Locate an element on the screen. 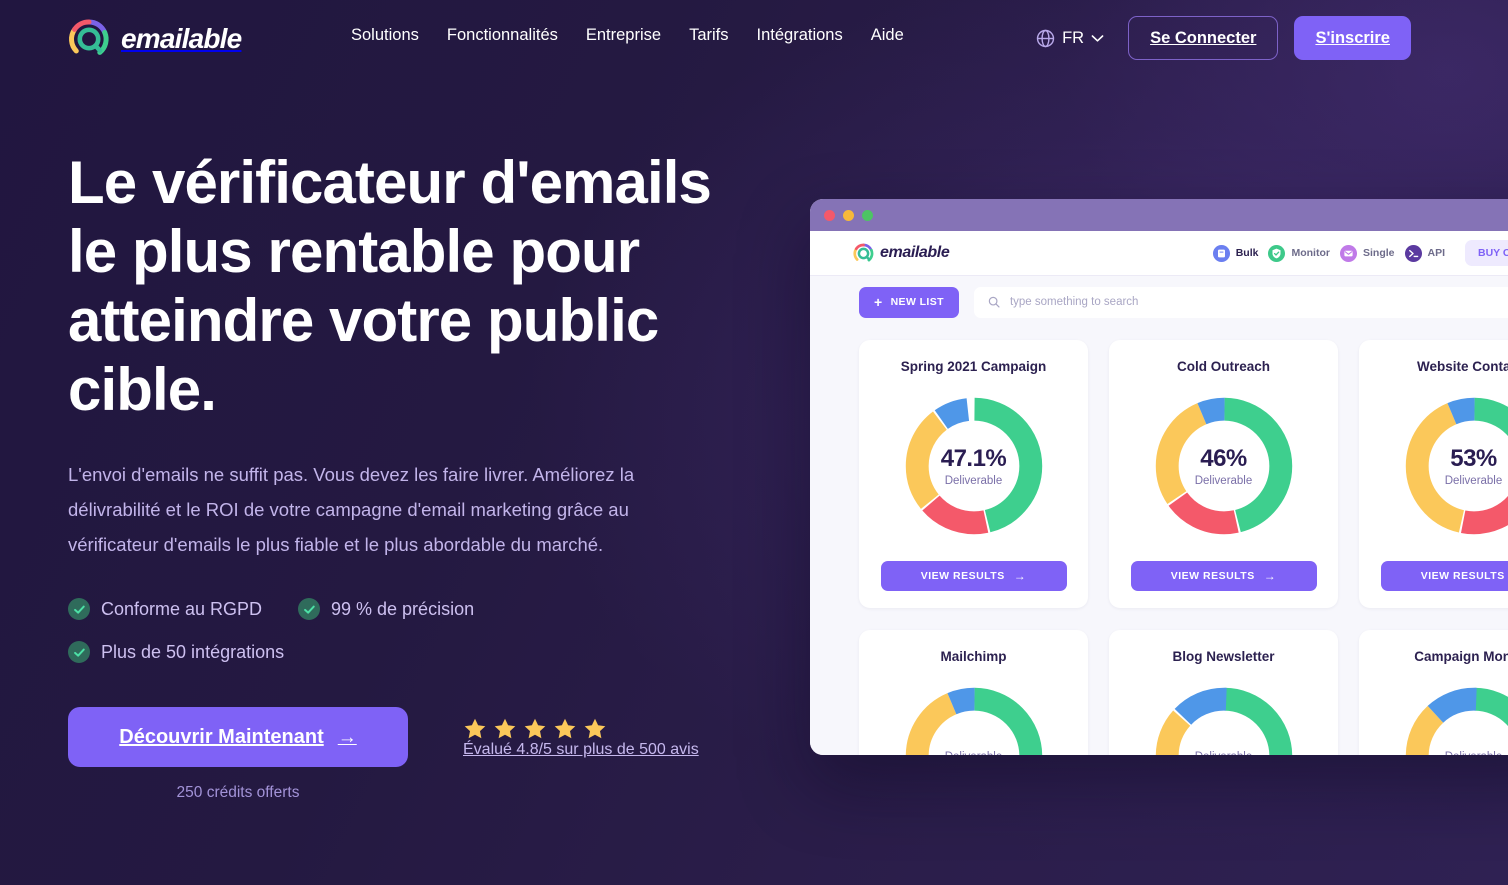  nav-item-solutions: Solutions is located at coordinates (385, 35).